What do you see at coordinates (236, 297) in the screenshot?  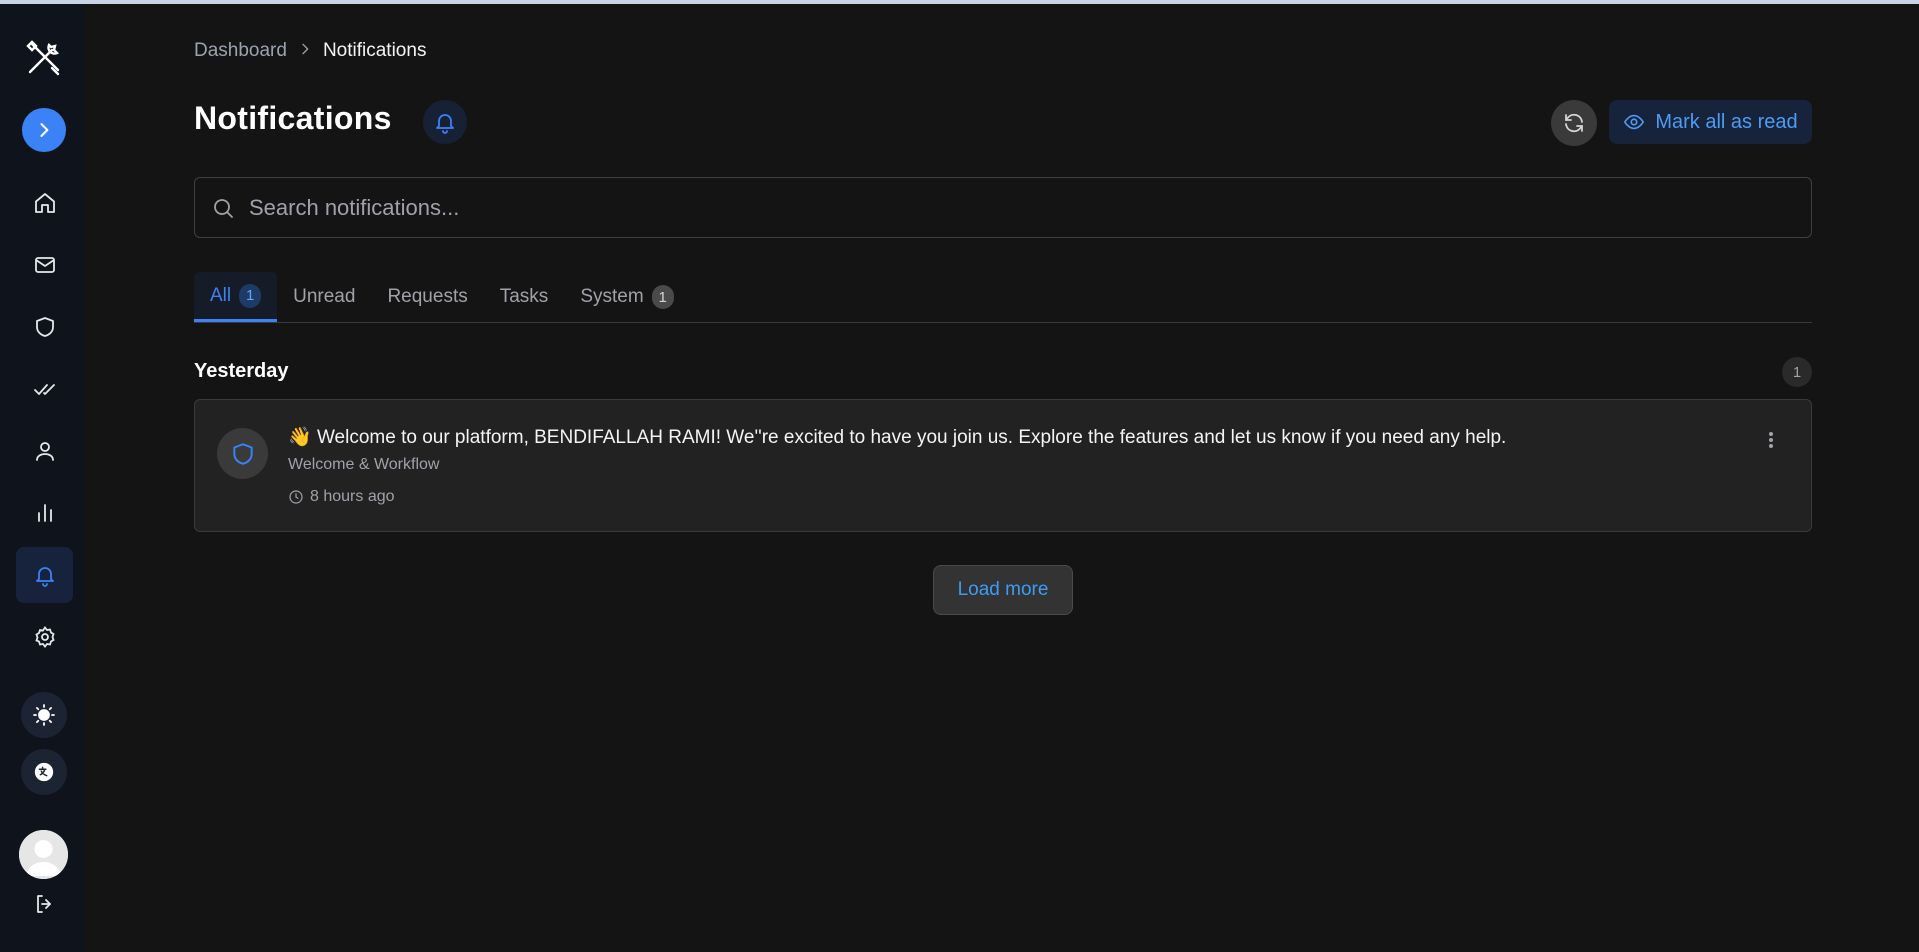 I see `tab-all: All 1` at bounding box center [236, 297].